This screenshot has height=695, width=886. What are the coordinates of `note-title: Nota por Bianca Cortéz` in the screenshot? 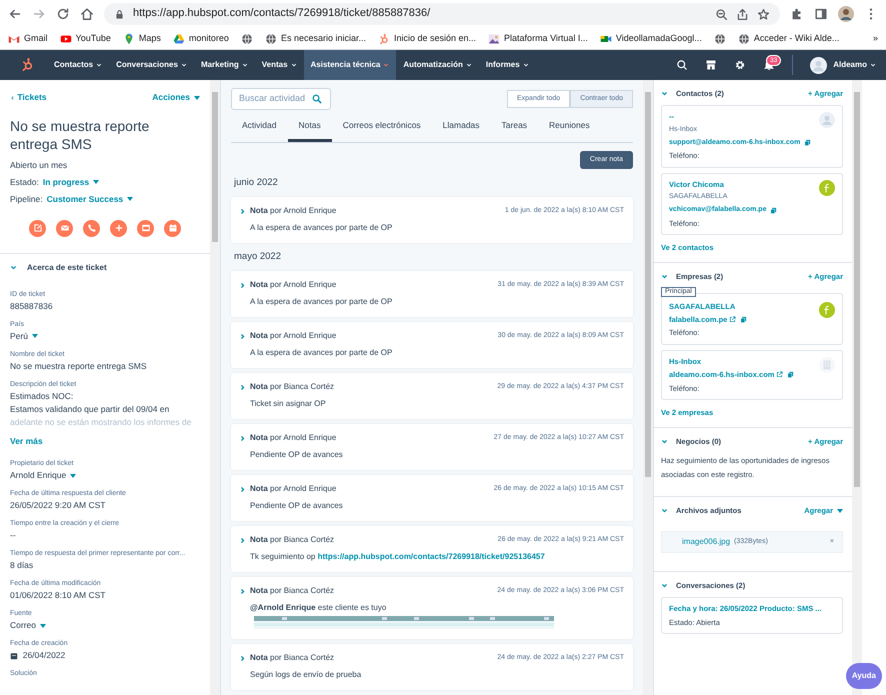 It's located at (292, 387).